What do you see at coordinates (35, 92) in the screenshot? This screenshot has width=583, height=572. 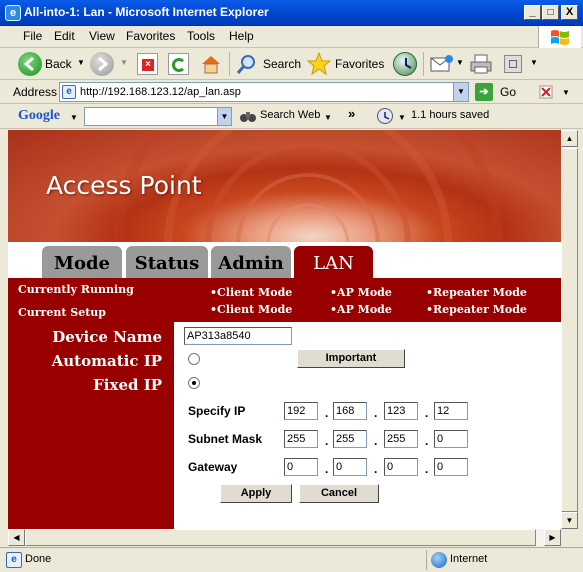 I see `address-label: Address` at bounding box center [35, 92].